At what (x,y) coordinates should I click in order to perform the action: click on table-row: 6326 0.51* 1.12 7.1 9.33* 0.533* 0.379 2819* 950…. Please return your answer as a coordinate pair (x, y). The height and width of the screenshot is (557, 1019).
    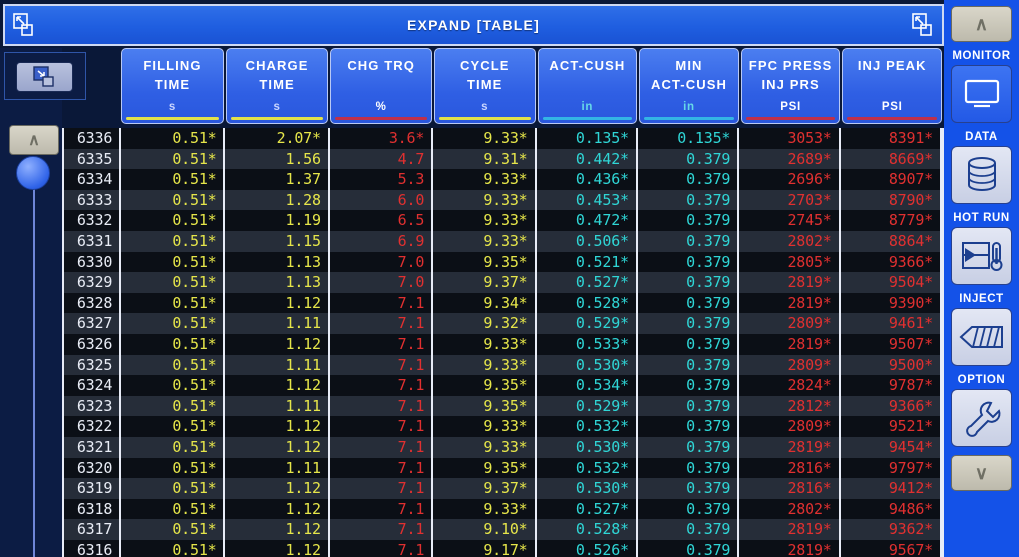
    Looking at the image, I should click on (503, 344).